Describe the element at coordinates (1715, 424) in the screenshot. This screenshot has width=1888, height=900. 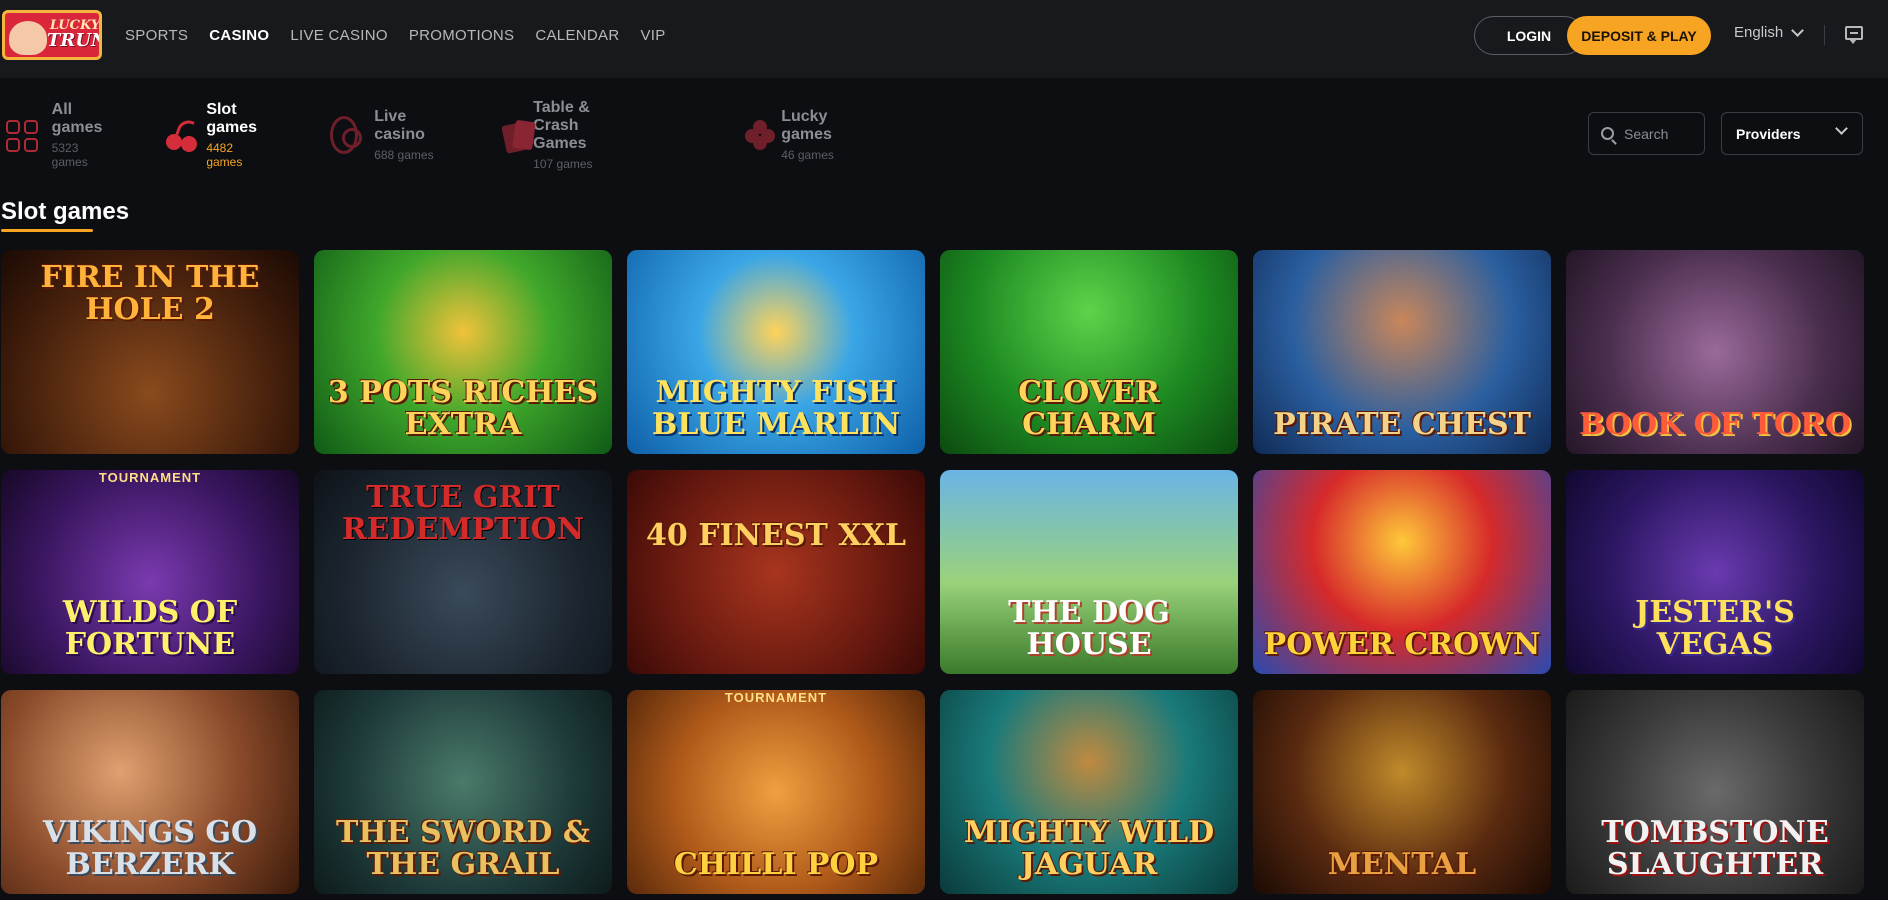
I see `game-title: BOOK OF TORO` at that location.